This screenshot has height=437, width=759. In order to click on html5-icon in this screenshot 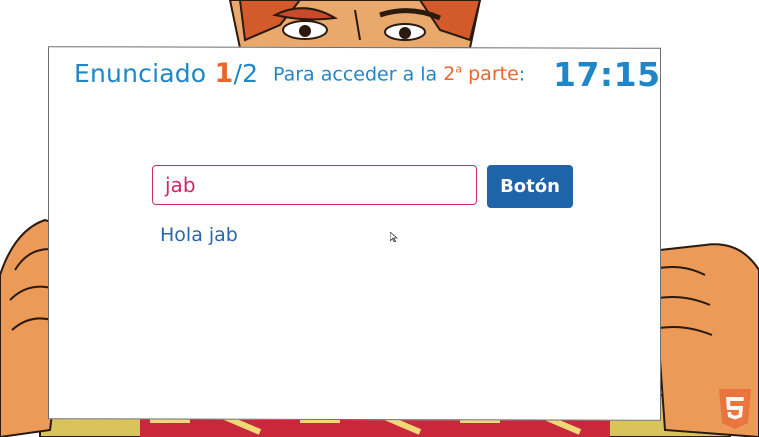, I will do `click(735, 409)`.